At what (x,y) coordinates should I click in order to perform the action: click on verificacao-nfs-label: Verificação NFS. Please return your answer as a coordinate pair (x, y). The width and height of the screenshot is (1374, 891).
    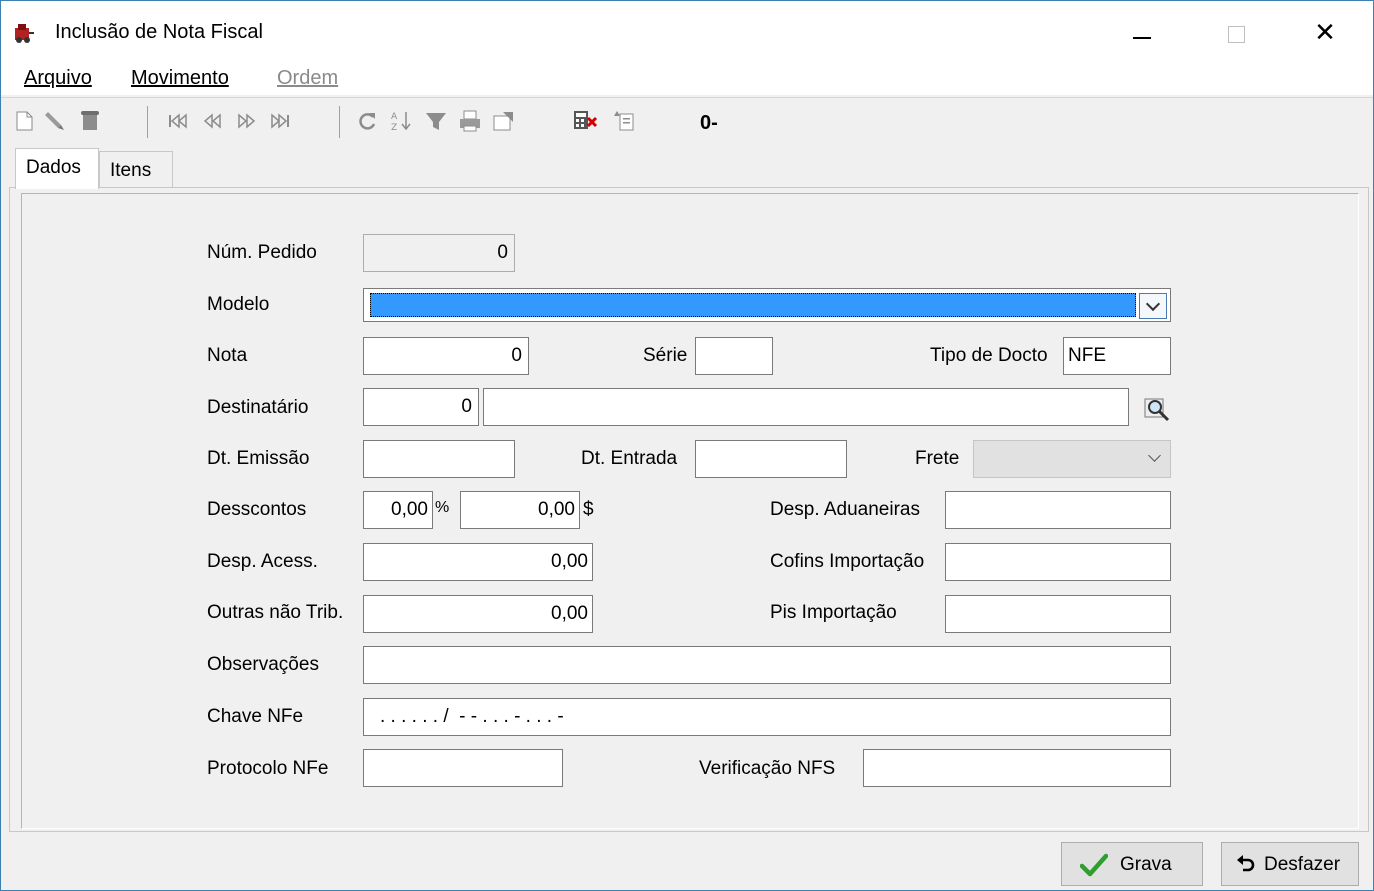
    Looking at the image, I should click on (767, 768).